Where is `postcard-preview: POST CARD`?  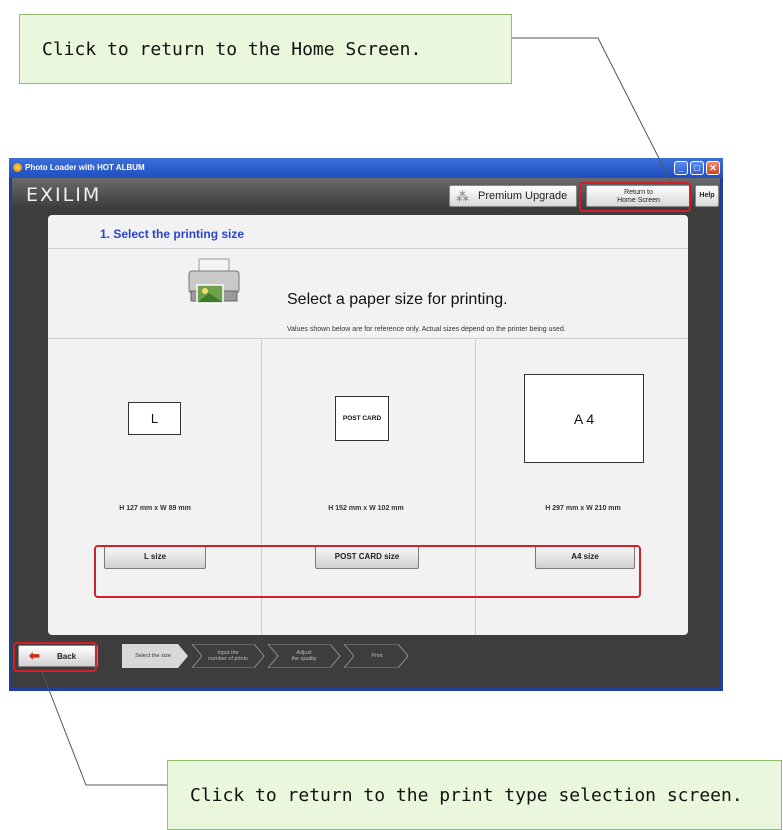
postcard-preview: POST CARD is located at coordinates (362, 418).